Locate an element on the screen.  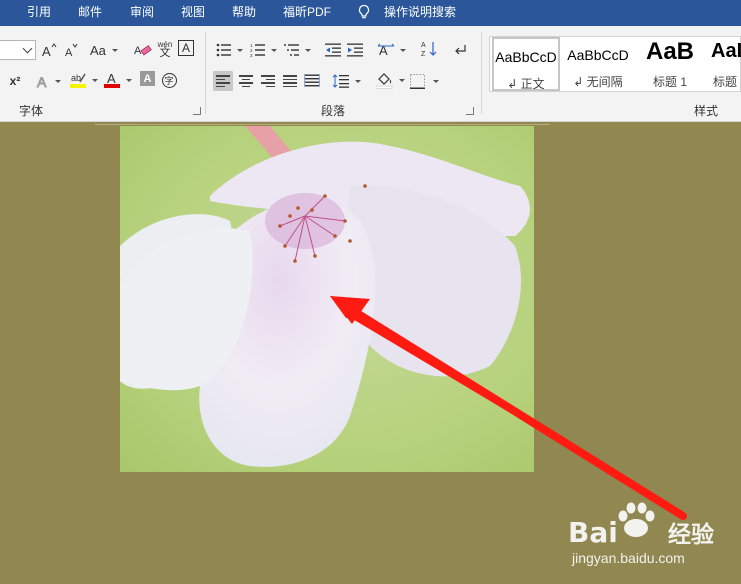
style-preview: AaI is located at coordinates (726, 51).